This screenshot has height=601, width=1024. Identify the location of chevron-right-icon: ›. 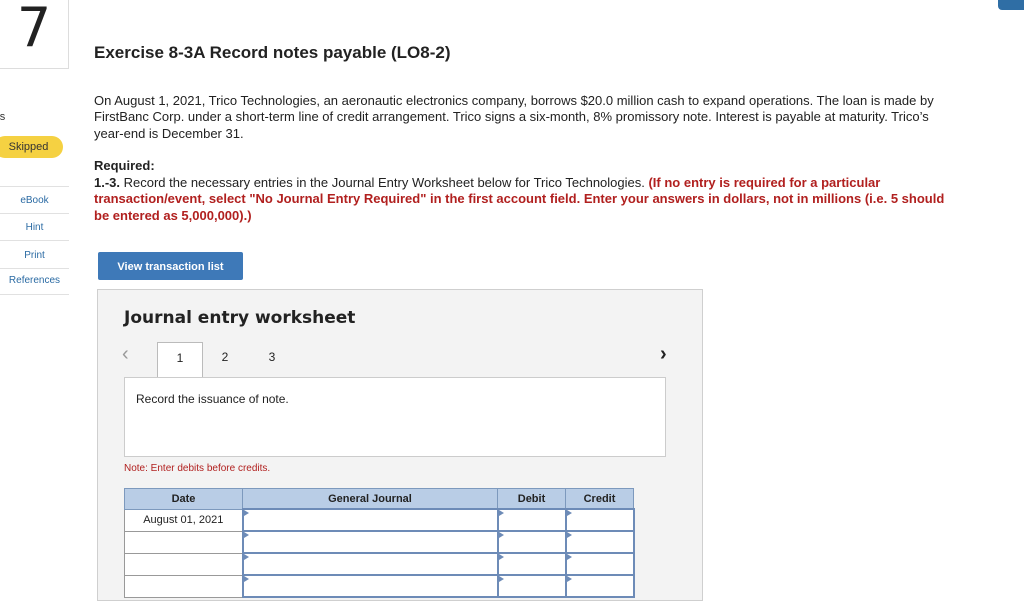
(663, 354).